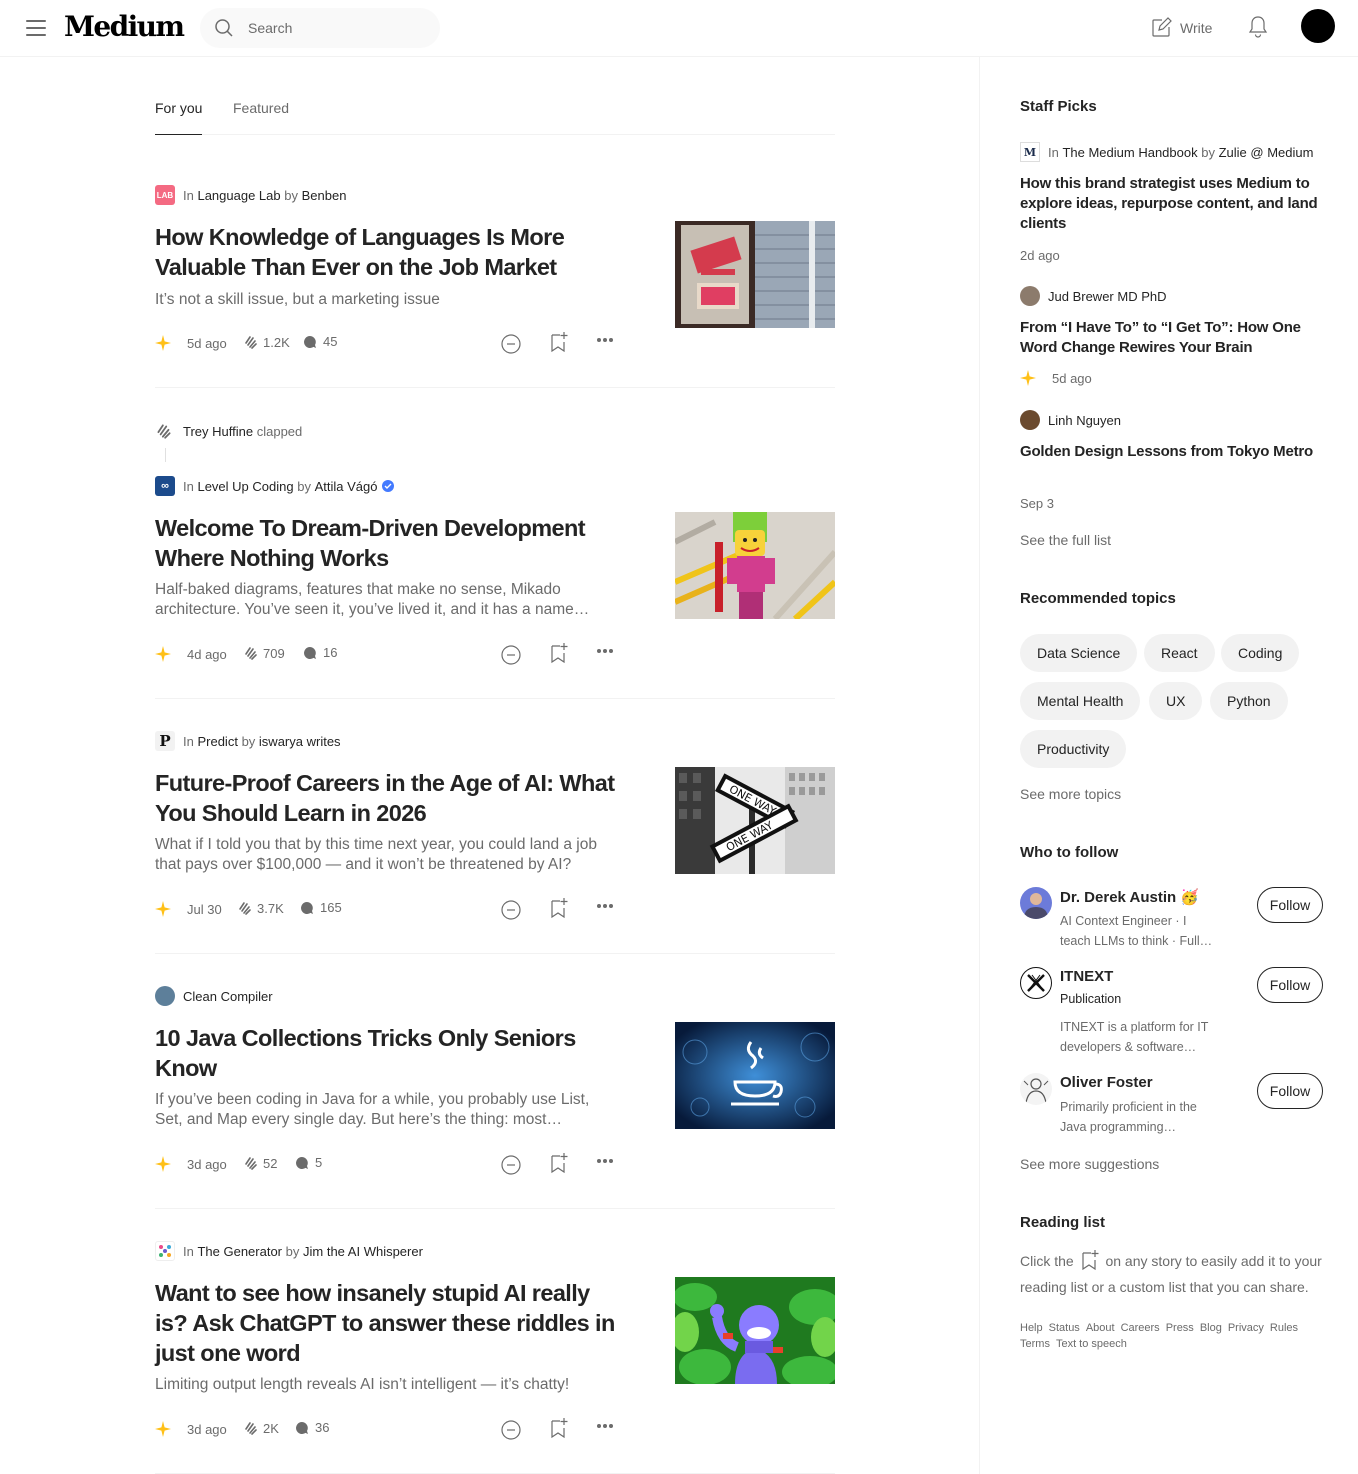 The height and width of the screenshot is (1474, 1358). I want to click on topic-chip: Coding, so click(1260, 653).